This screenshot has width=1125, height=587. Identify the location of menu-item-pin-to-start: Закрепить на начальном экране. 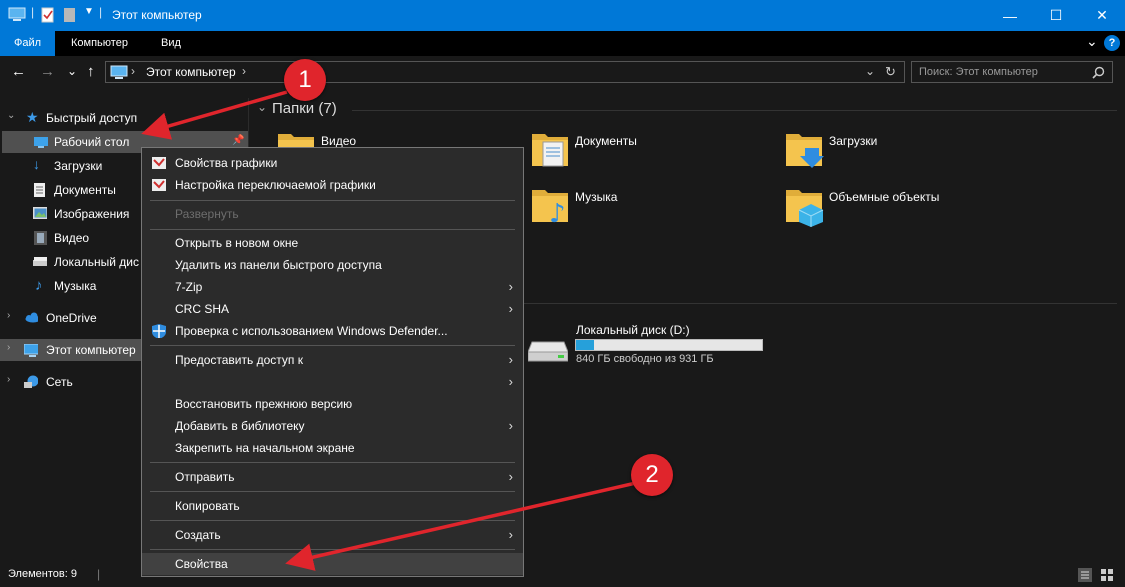
(332, 448).